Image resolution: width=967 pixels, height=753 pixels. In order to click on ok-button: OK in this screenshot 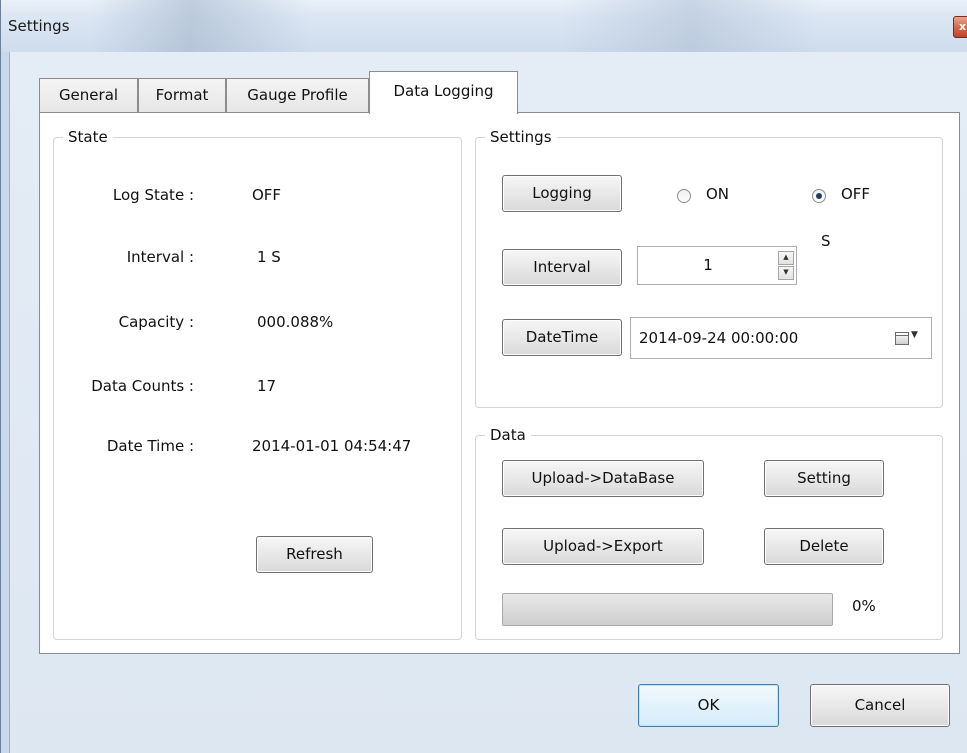, I will do `click(708, 705)`.